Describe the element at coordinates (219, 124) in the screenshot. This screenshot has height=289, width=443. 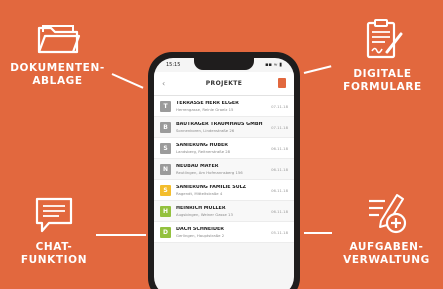
I see `project-name: BAUTRÄGER TRAUMHAUS GMBH` at that location.